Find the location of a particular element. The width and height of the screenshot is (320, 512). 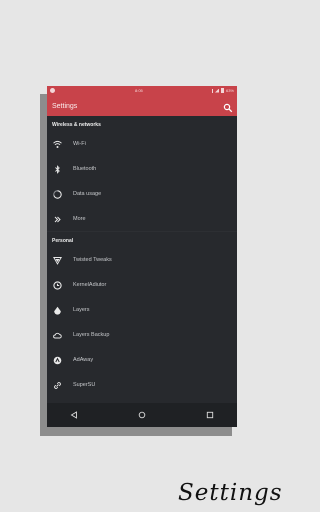

settings-item-data-usage: Data usage is located at coordinates (142, 194).